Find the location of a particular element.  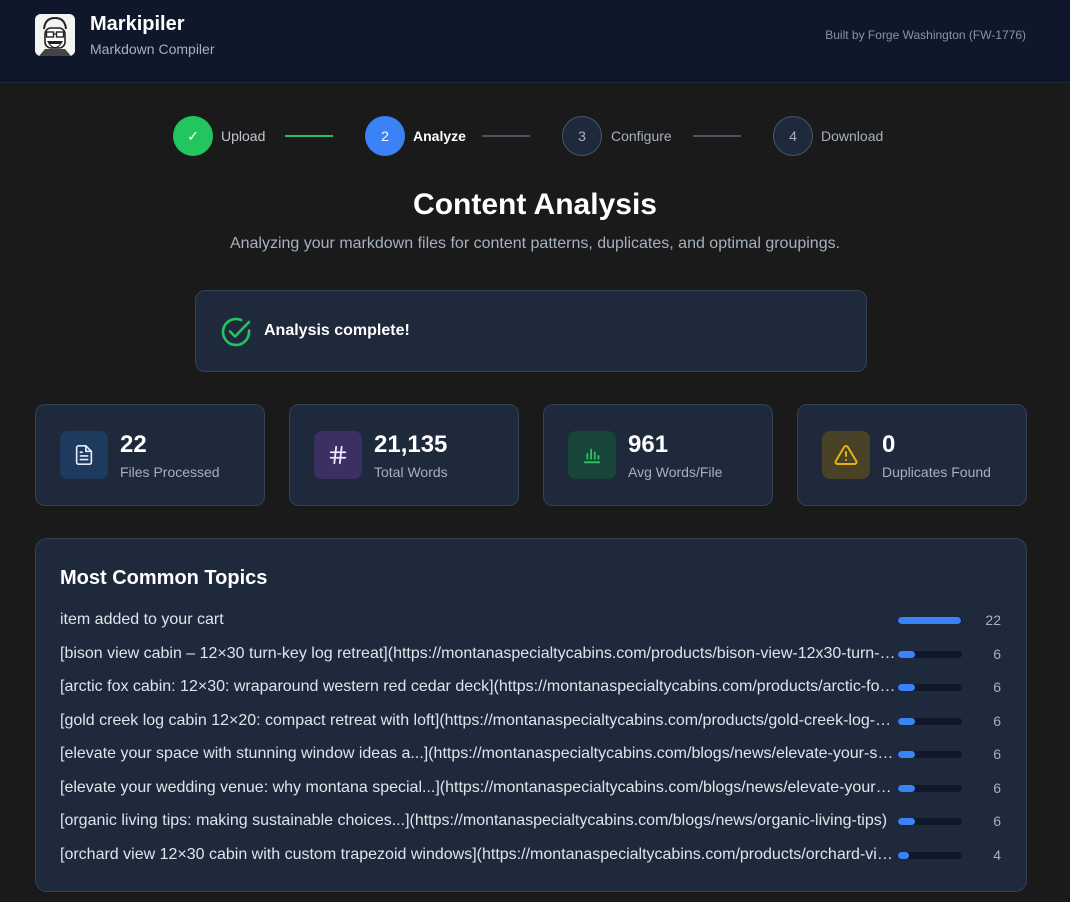

step-download-label: Download is located at coordinates (852, 136).